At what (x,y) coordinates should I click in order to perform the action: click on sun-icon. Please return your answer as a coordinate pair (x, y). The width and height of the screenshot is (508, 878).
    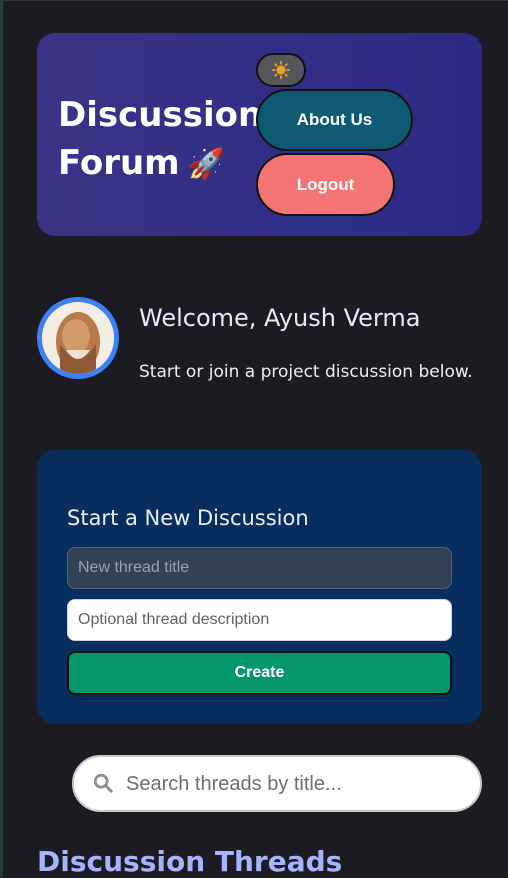
    Looking at the image, I should click on (281, 70).